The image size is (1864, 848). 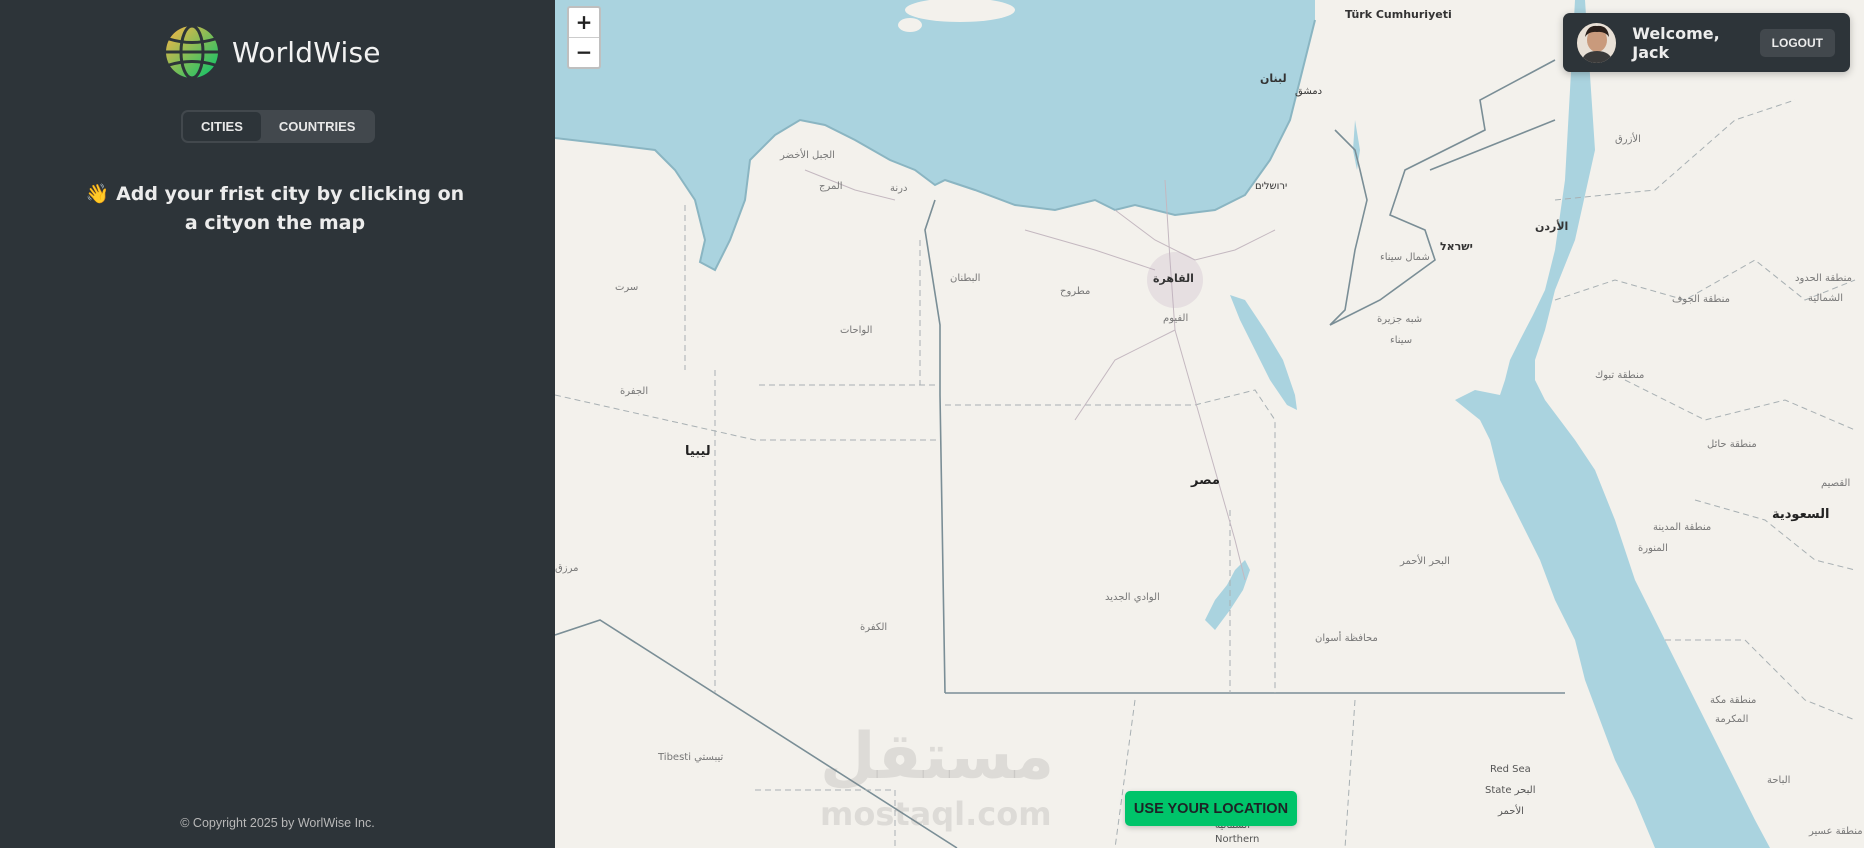 I want to click on map-label-northern-borders-1: منطقة الحدود, so click(x=1823, y=278).